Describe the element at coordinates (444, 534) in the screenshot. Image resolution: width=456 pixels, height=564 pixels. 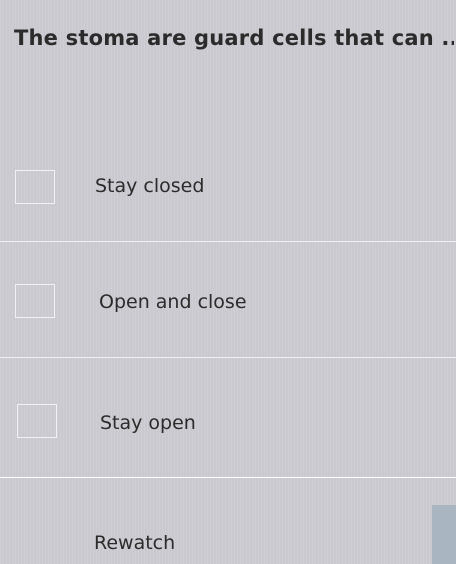
I see `side-panel-tab` at that location.